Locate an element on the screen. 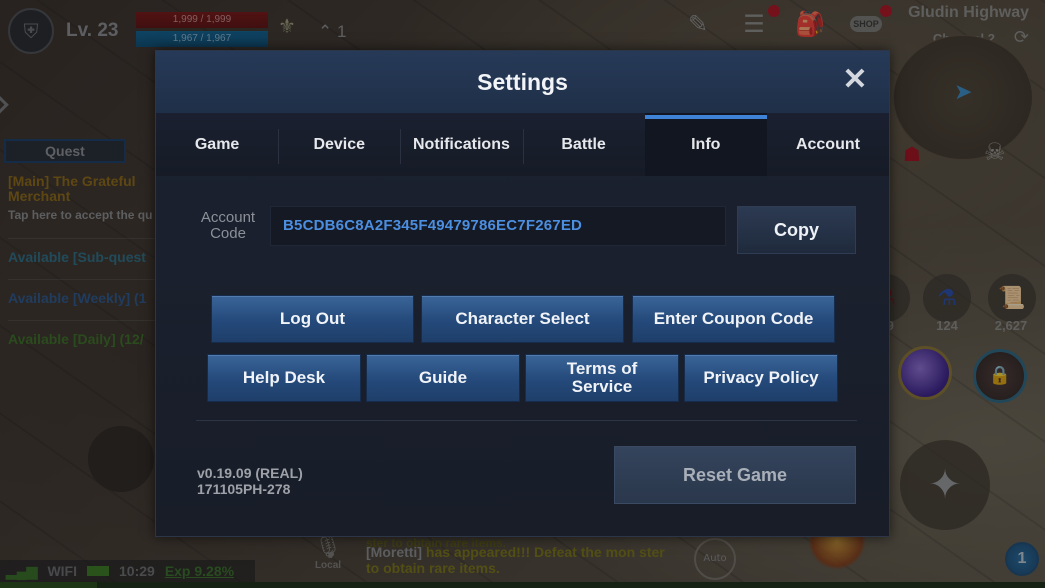 Image resolution: width=1045 pixels, height=588 pixels. privacy-policy-button: Privacy Policy is located at coordinates (761, 378).